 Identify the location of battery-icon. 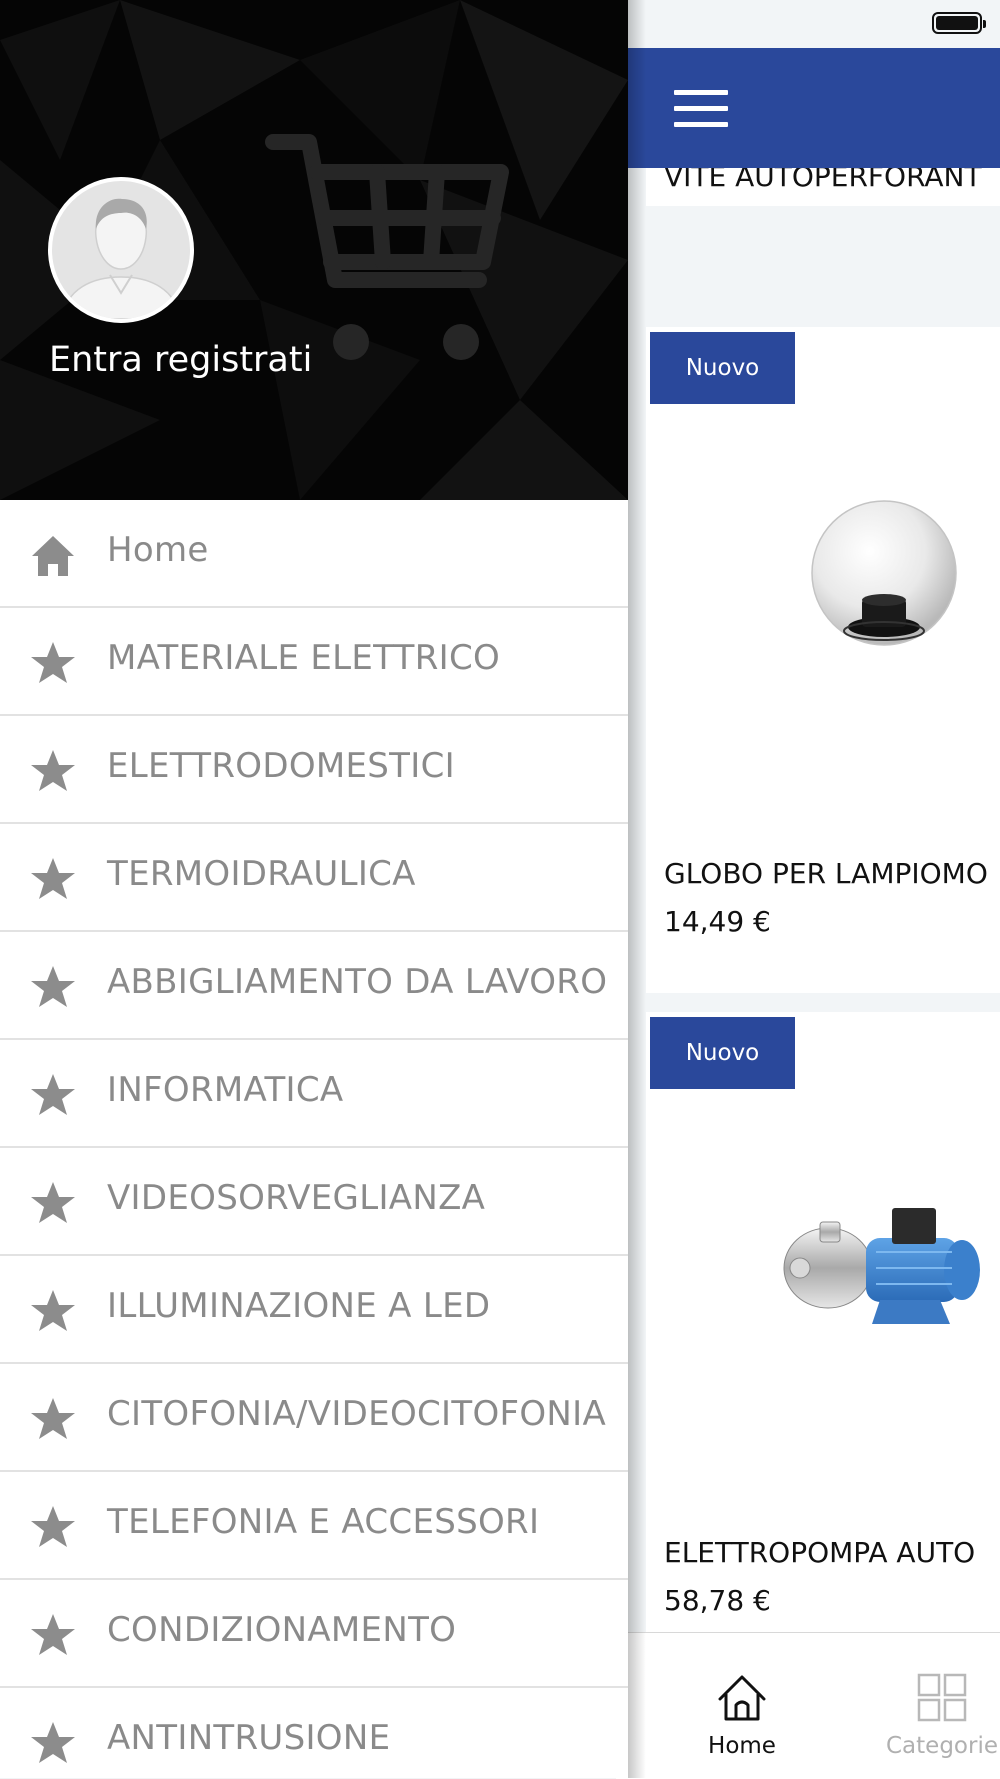
(959, 23).